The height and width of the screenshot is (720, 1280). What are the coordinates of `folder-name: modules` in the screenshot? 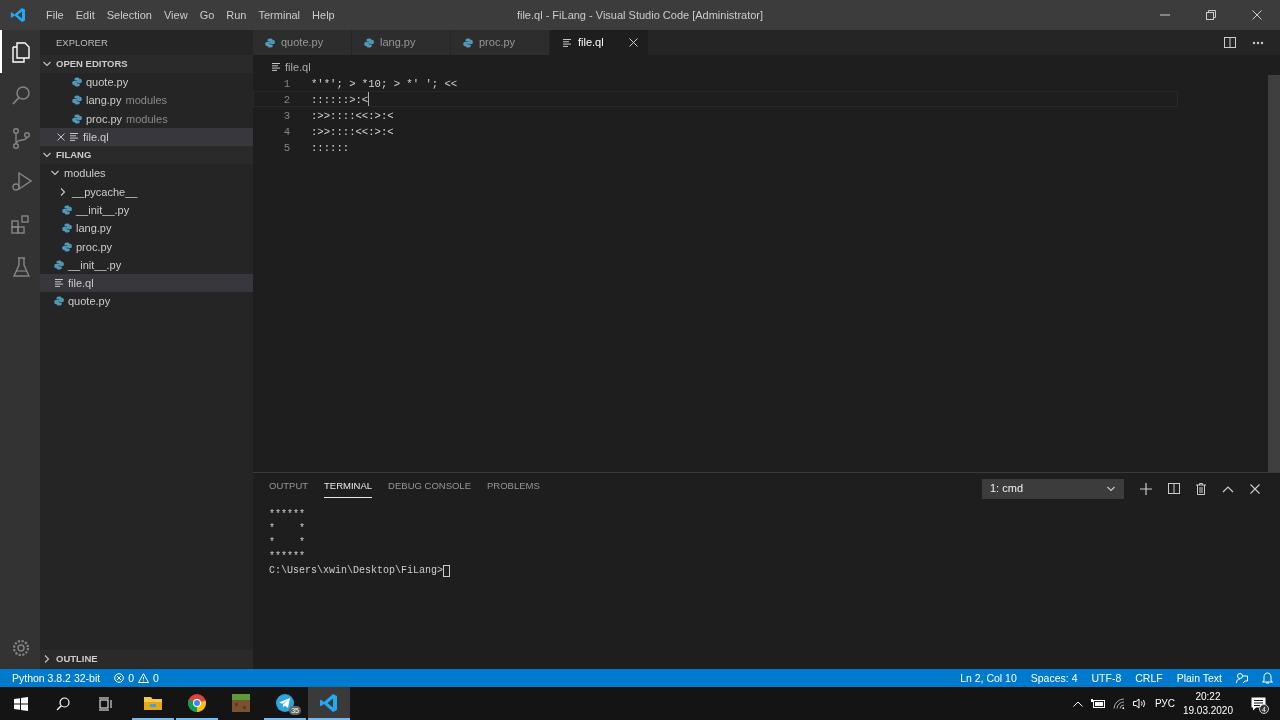 It's located at (85, 174).